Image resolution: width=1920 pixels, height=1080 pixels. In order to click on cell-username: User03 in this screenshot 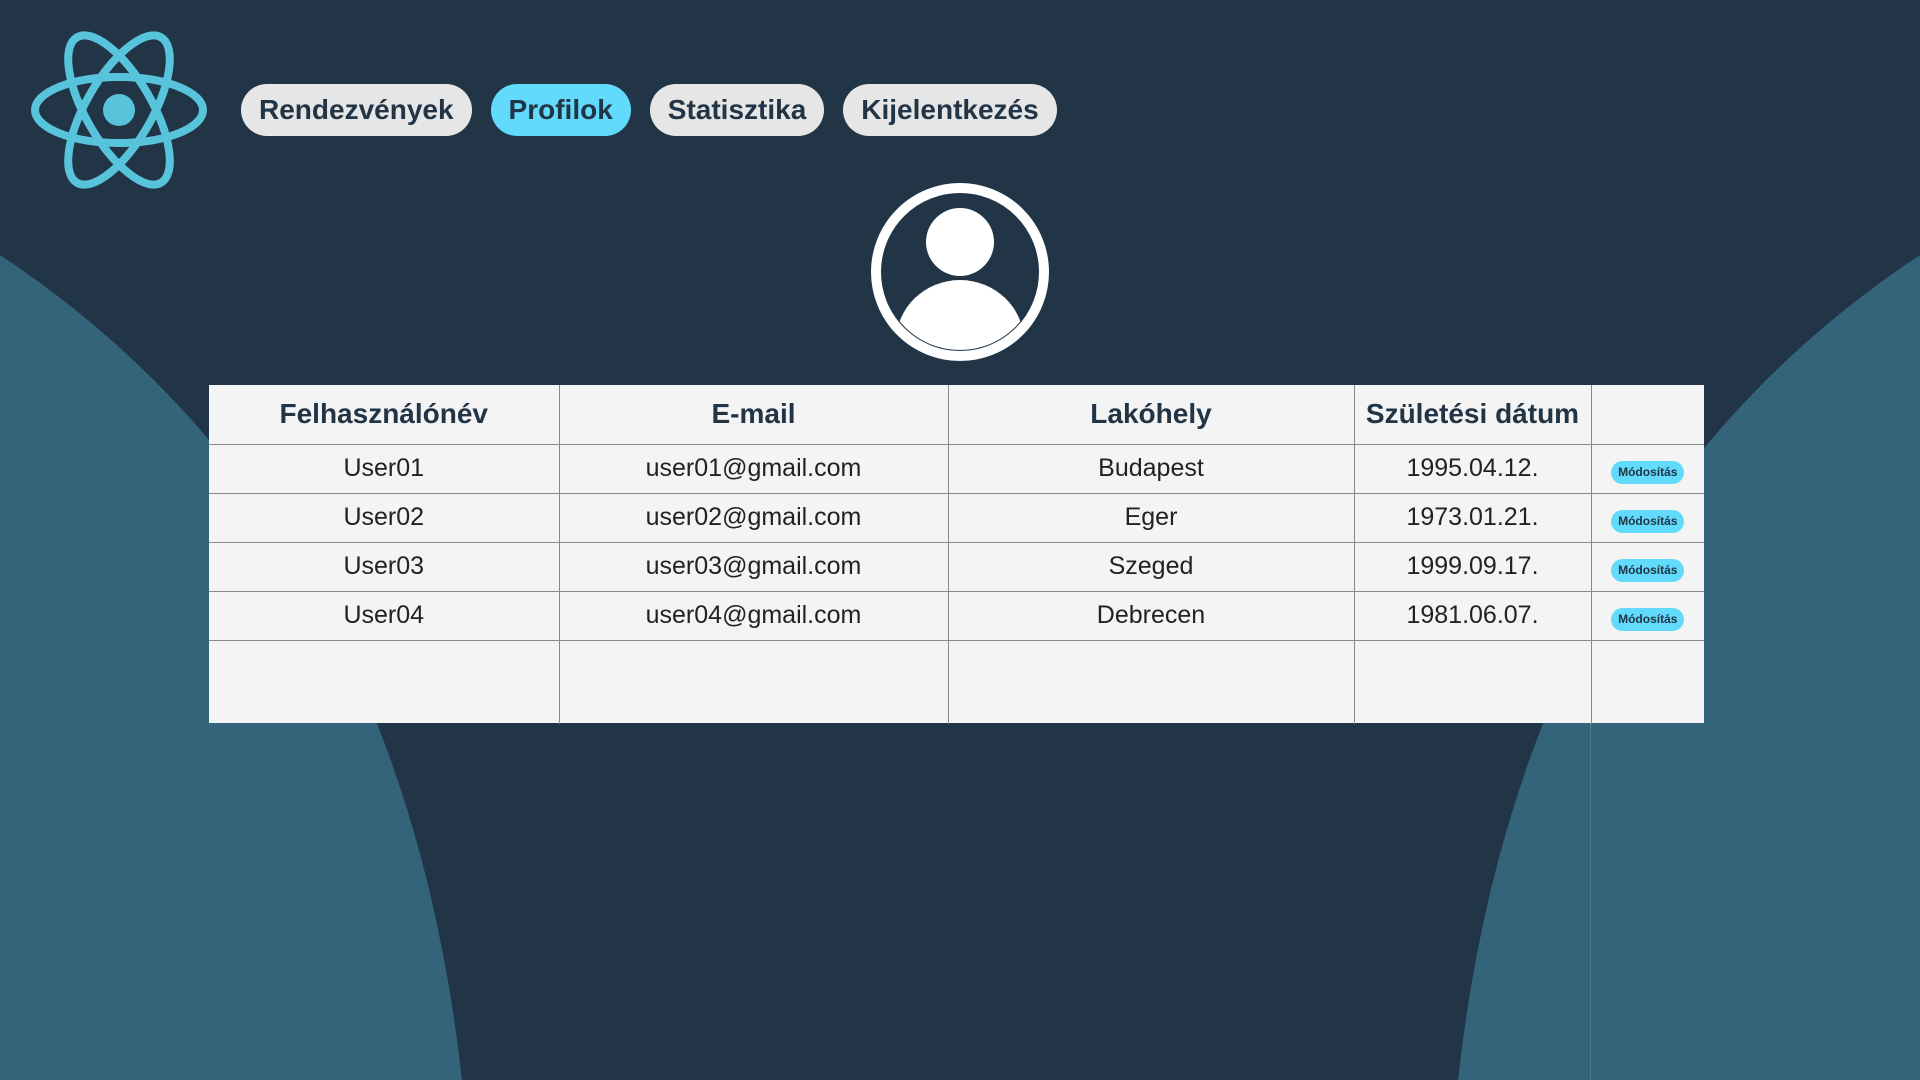, I will do `click(384, 566)`.